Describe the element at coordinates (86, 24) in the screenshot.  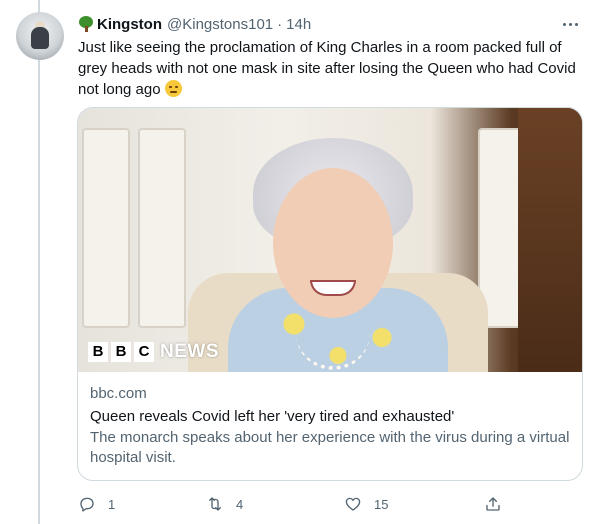
I see `tree-icon` at that location.